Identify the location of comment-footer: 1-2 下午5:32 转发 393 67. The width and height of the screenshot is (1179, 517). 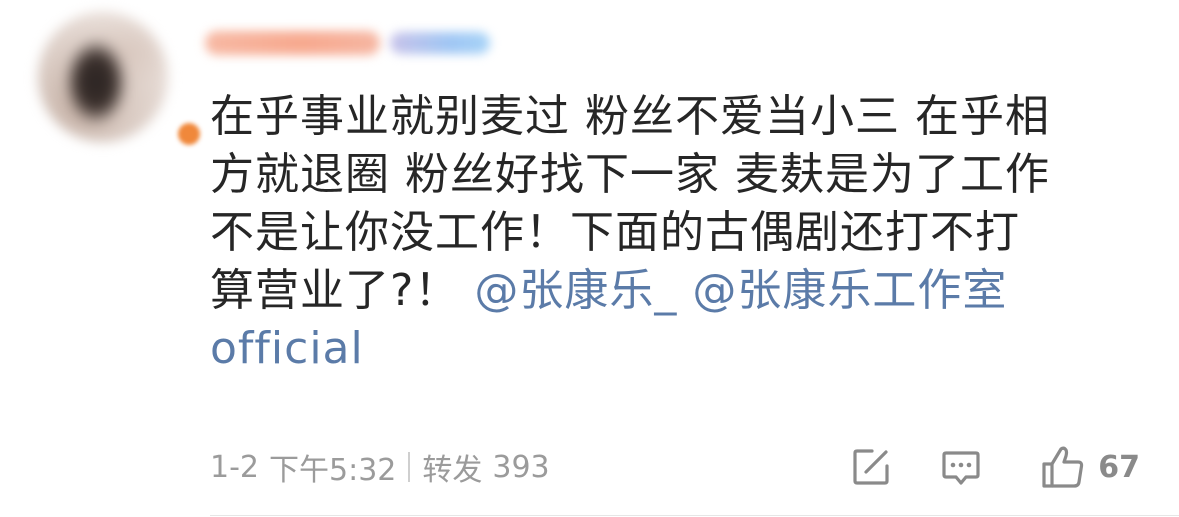
(675, 467).